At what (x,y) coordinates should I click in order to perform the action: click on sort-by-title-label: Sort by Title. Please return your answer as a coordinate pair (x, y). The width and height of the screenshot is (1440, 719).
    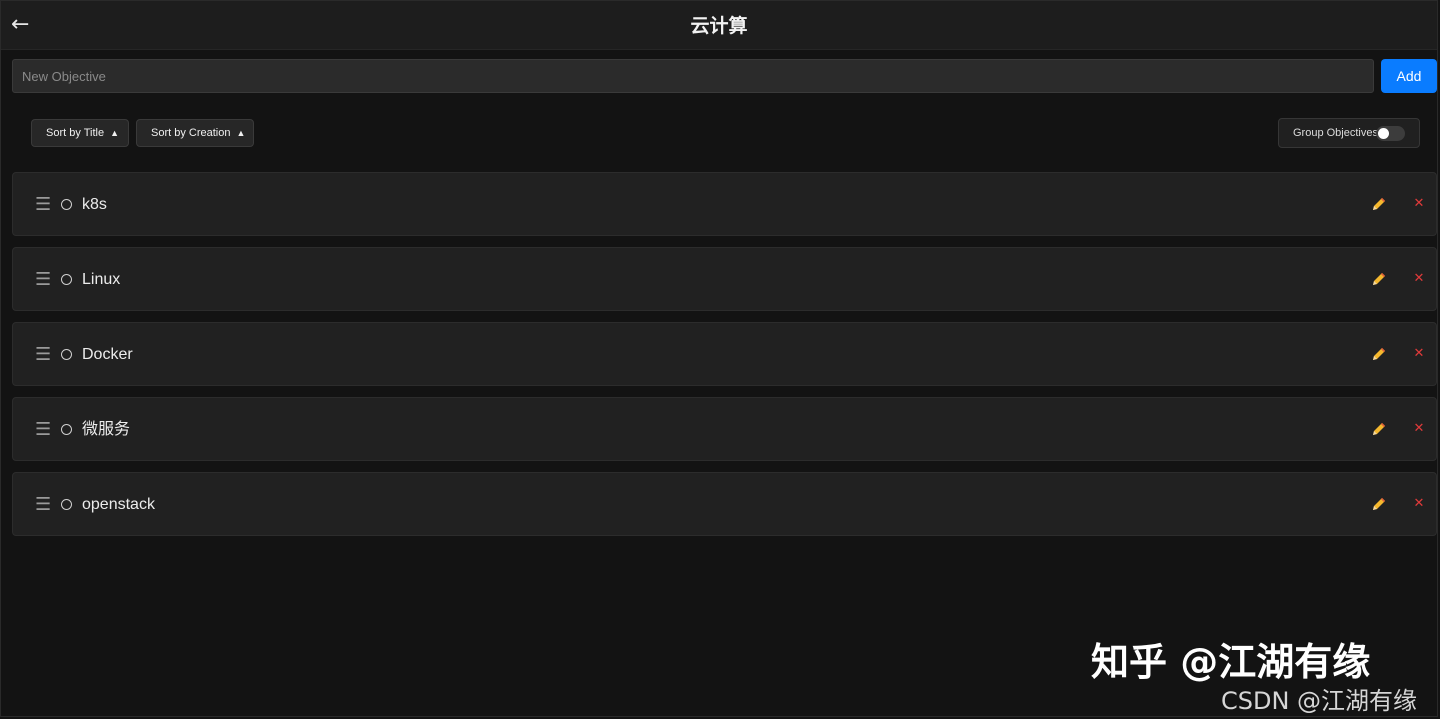
    Looking at the image, I should click on (75, 133).